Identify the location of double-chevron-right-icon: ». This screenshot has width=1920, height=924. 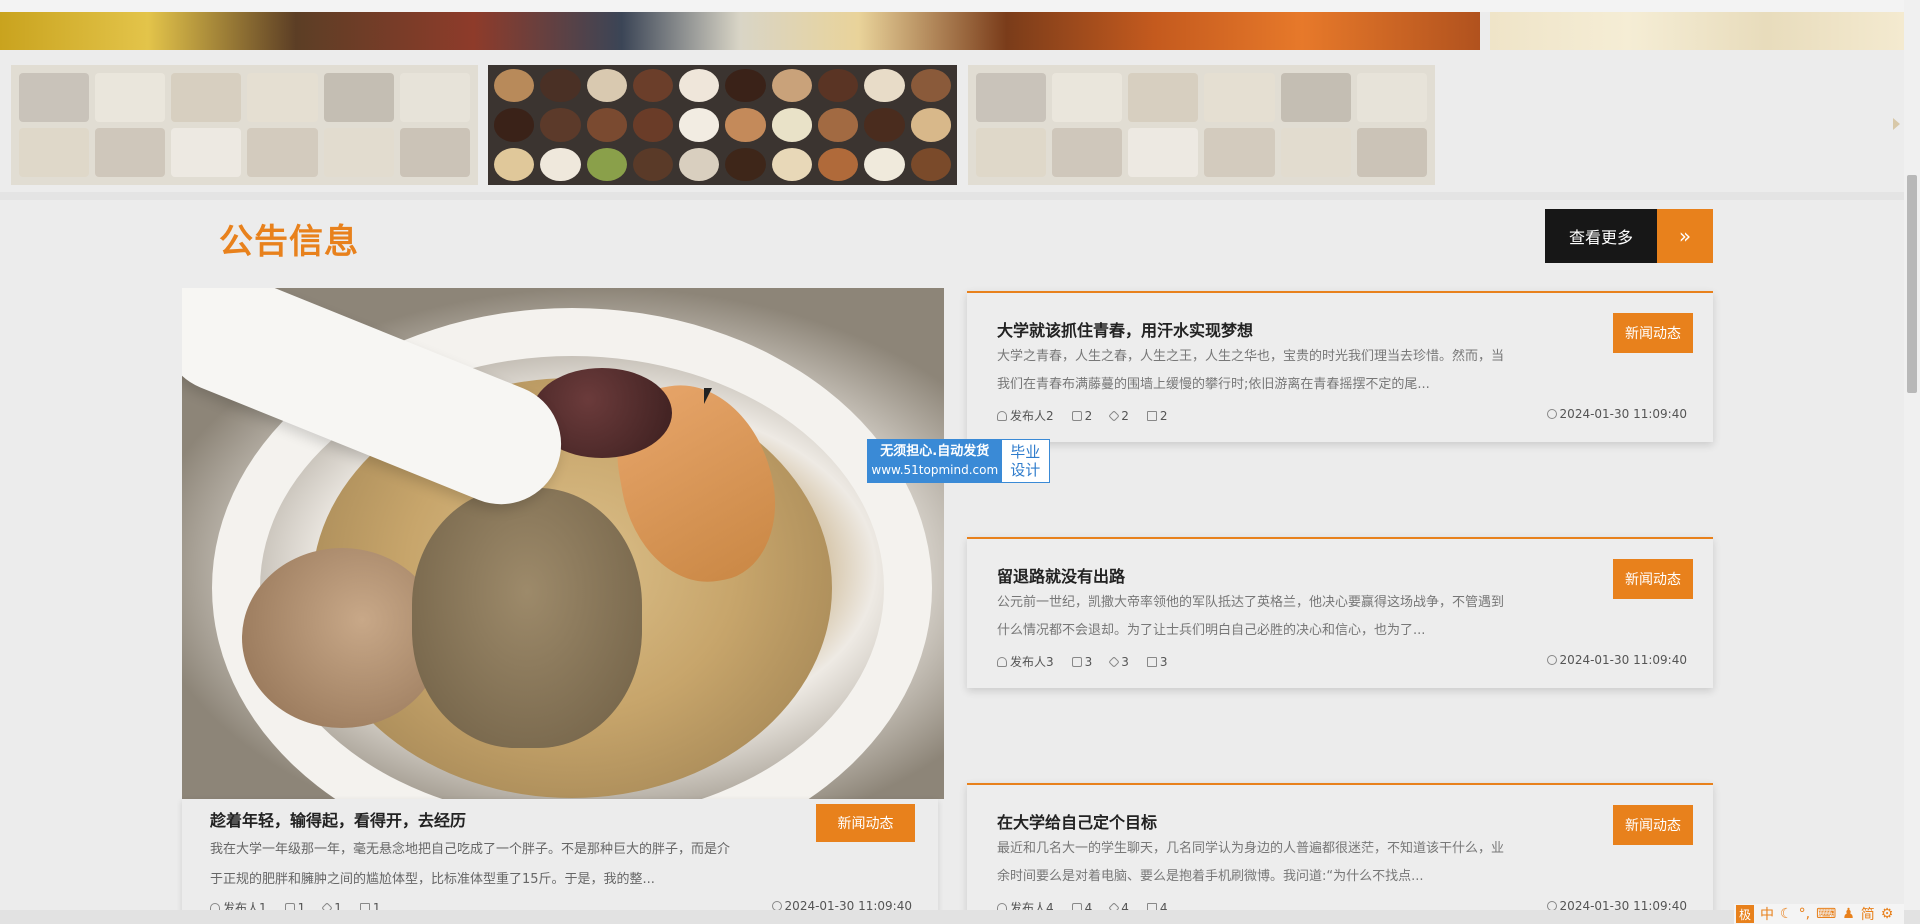
(1685, 236).